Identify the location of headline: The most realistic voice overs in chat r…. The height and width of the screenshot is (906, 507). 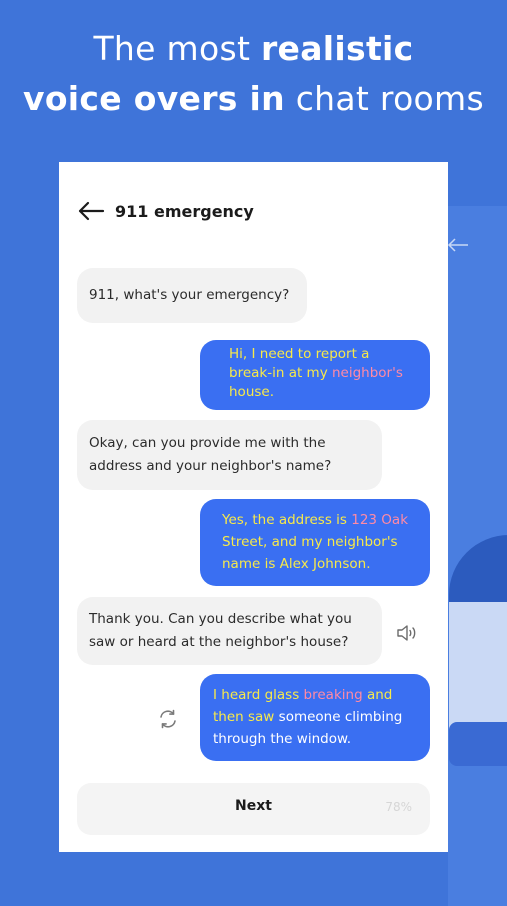
(253, 74).